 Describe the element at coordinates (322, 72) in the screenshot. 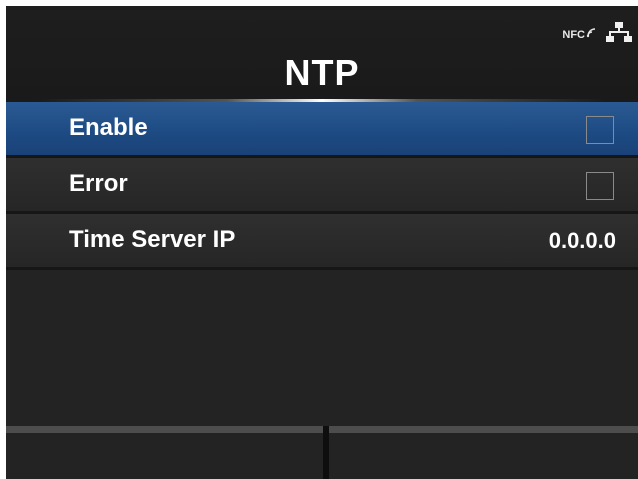

I see `page-title: NTP` at that location.